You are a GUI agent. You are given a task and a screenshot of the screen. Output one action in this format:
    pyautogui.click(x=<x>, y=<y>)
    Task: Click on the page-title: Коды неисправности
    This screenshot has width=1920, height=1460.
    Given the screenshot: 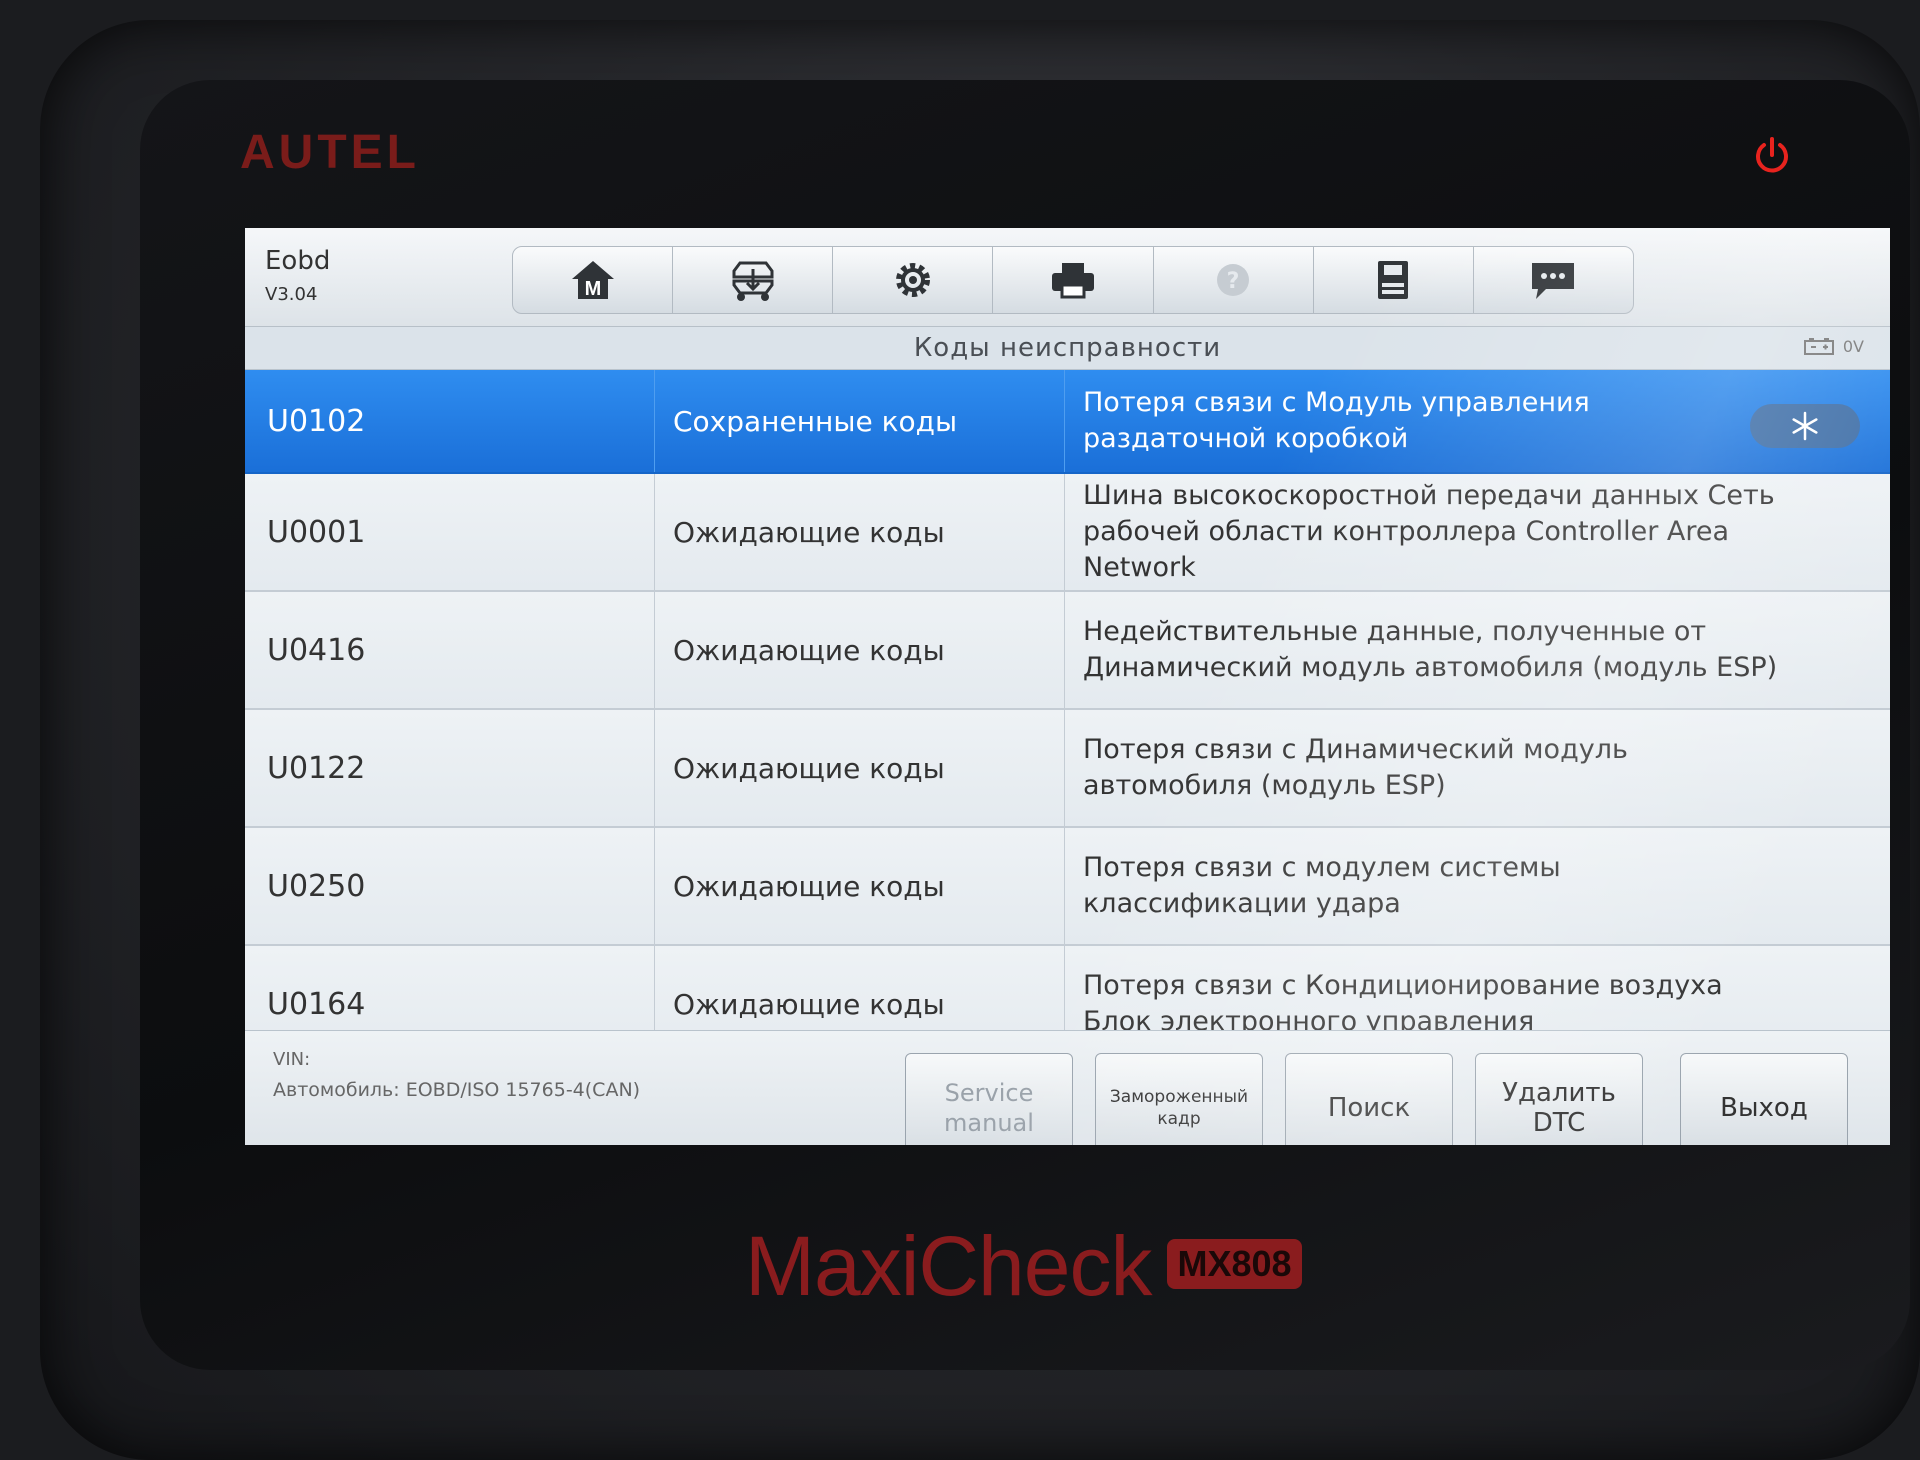 What is the action you would take?
    pyautogui.click(x=1067, y=348)
    